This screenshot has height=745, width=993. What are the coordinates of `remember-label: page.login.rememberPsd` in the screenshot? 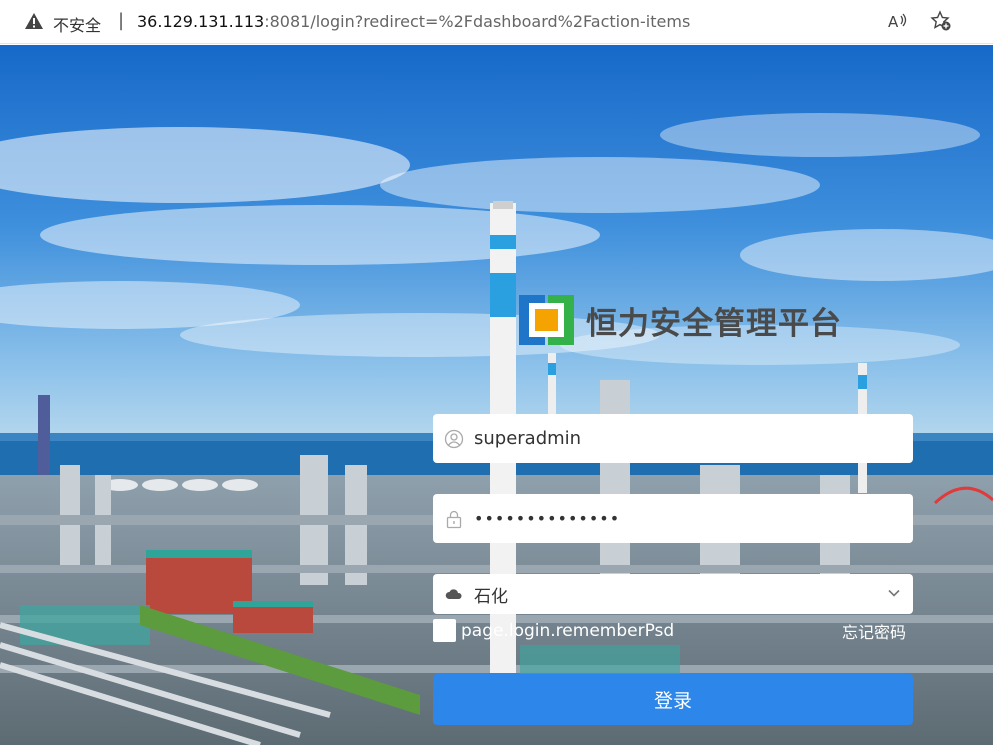 It's located at (567, 631).